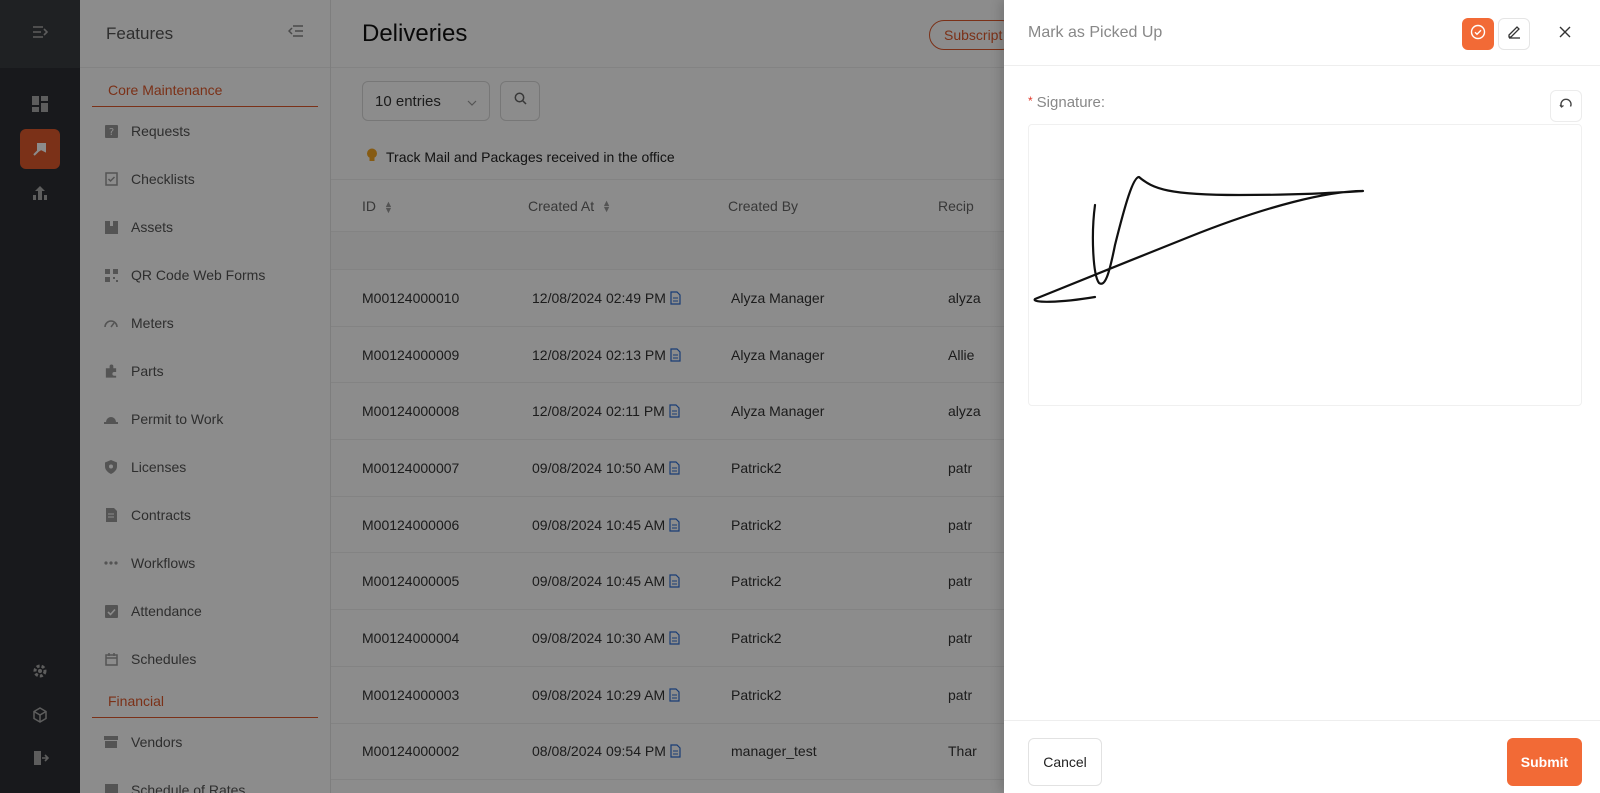 The image size is (1600, 793). I want to click on close-button, so click(1565, 34).